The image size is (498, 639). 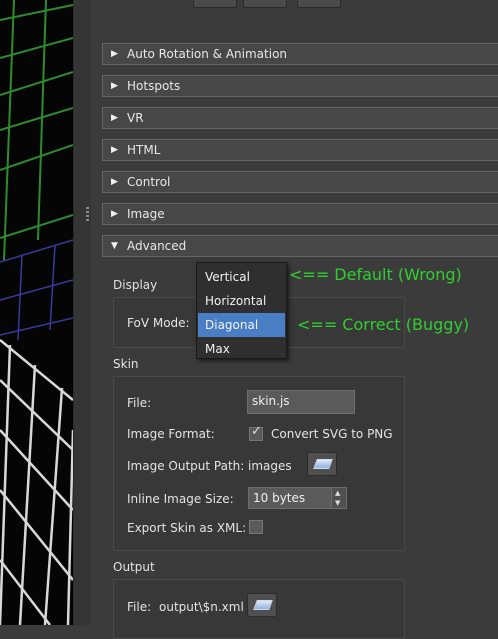 I want to click on export-xml-label: Export Skin as XML:, so click(x=187, y=528).